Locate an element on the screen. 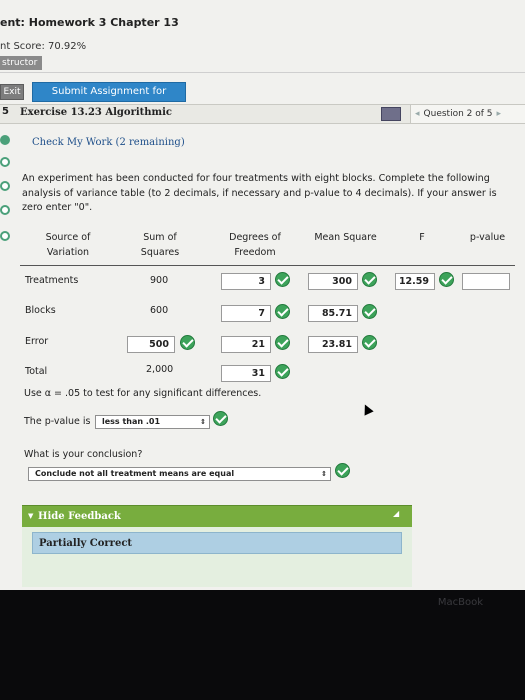 This screenshot has width=525, height=700. hide-feedback-label: Hide Feedback is located at coordinates (79, 516).